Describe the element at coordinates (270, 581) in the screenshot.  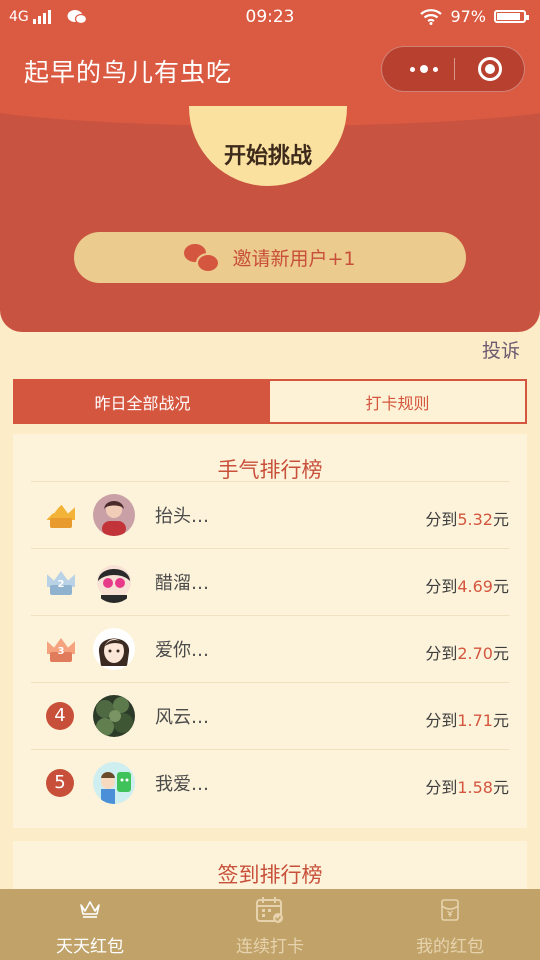
I see `ranking-row: 2 醋溜… 分到4.69元` at that location.